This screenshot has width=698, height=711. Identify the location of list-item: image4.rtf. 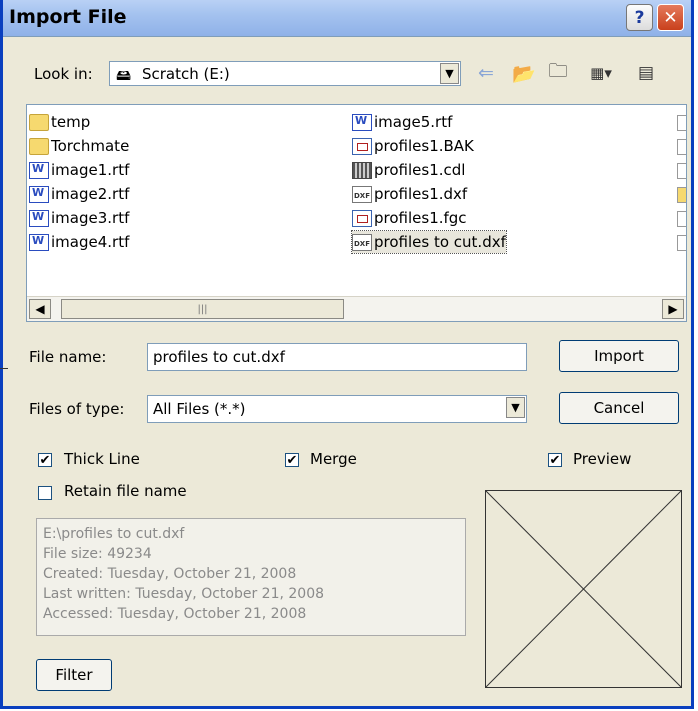
(79, 242).